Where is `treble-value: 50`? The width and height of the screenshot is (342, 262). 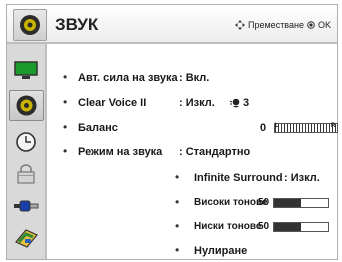 treble-value: 50 is located at coordinates (264, 202).